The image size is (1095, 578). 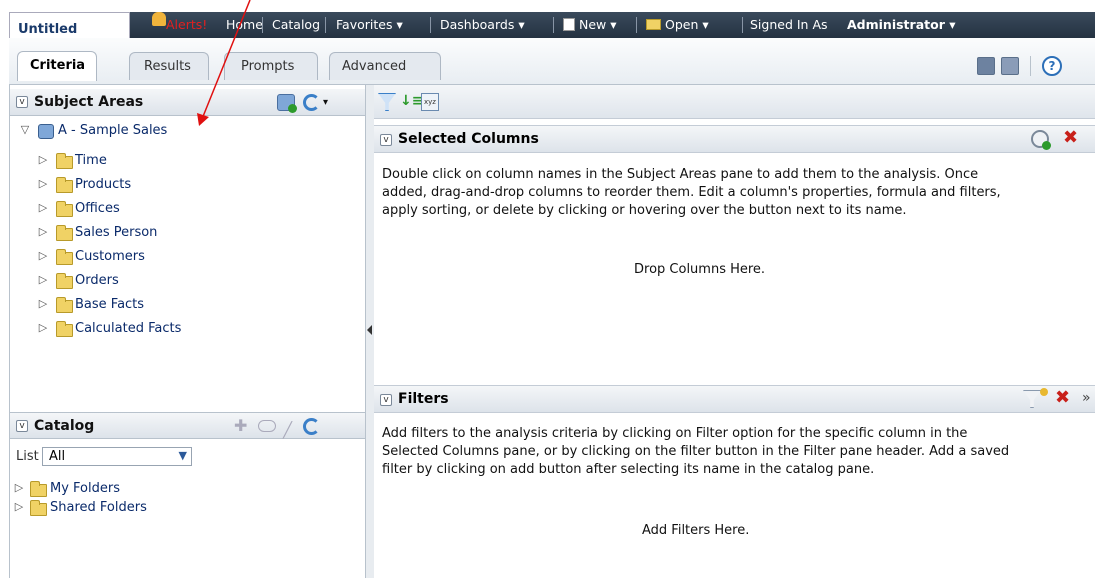 I want to click on folder-label: Customers, so click(x=110, y=256).